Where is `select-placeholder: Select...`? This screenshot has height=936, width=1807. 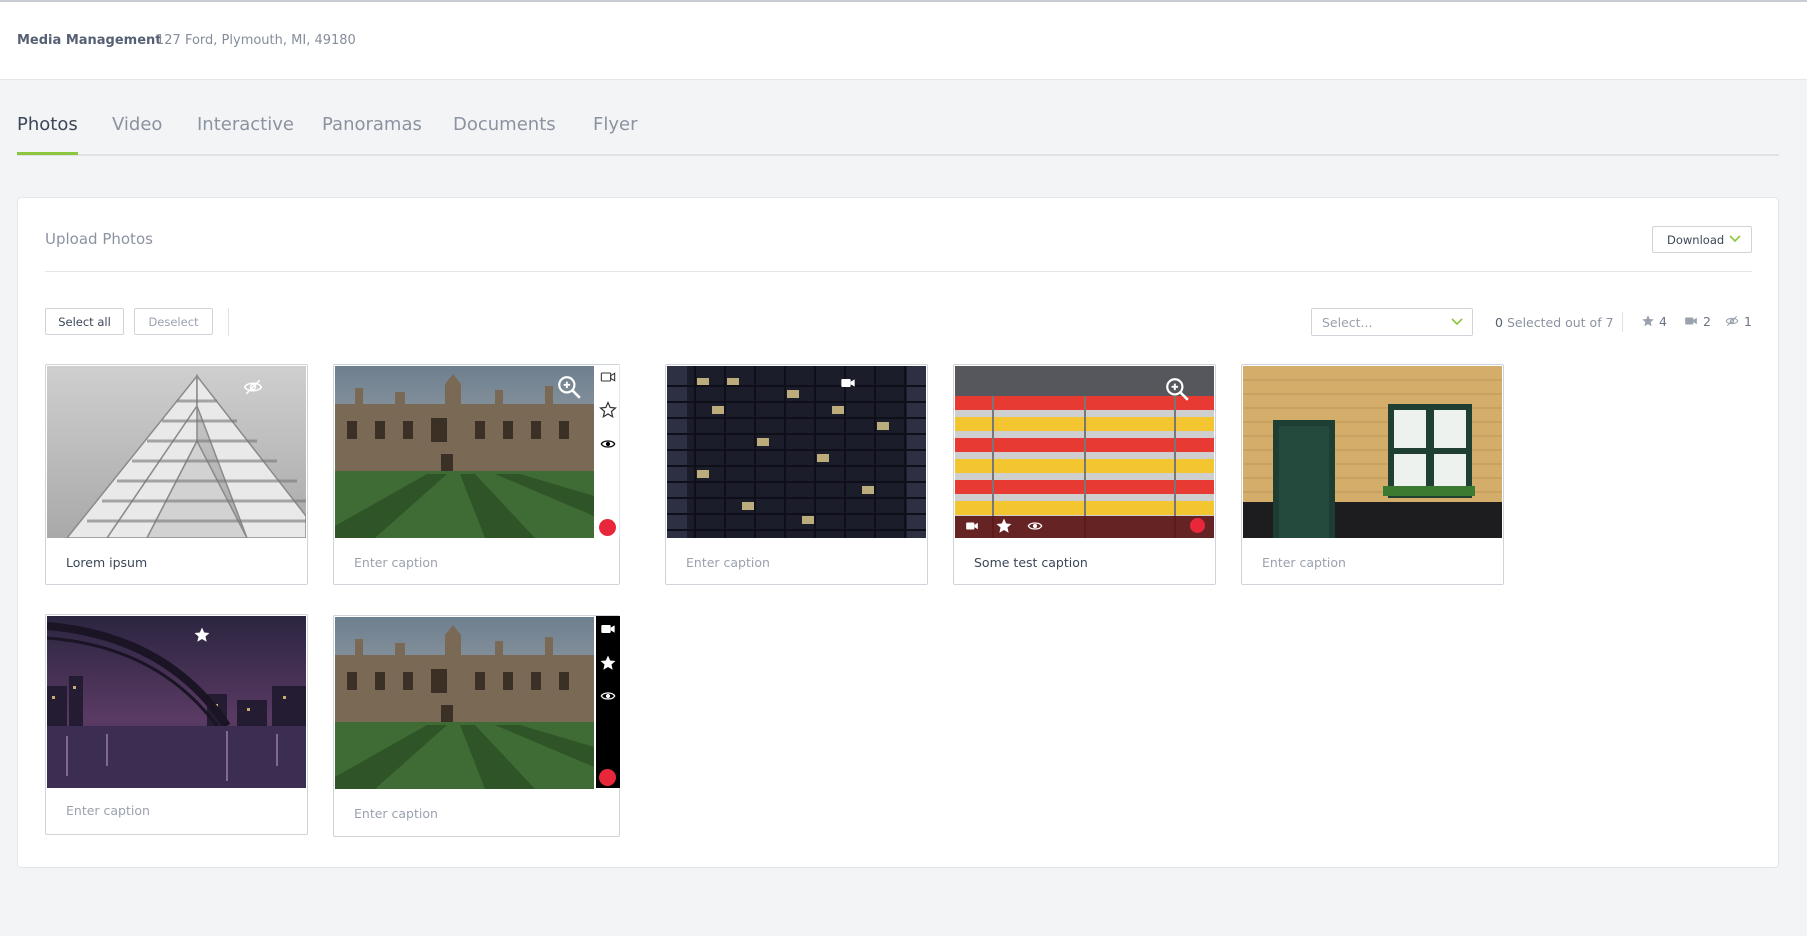 select-placeholder: Select... is located at coordinates (1347, 322).